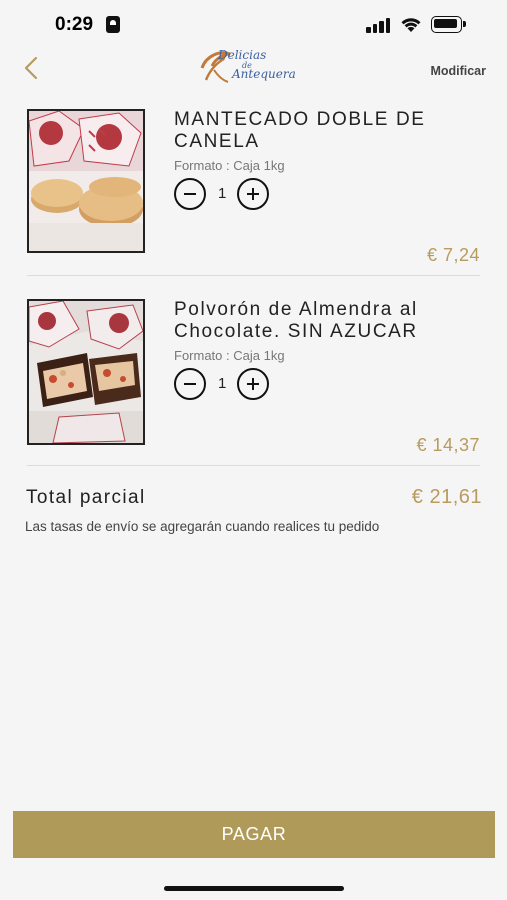 The width and height of the screenshot is (507, 900). I want to click on product-price: € 7,24, so click(453, 255).